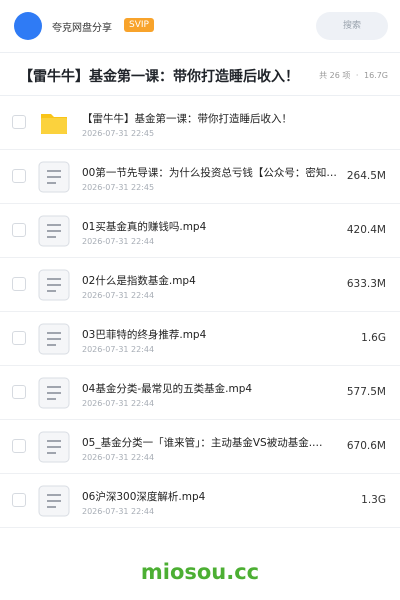 The image size is (400, 600). Describe the element at coordinates (211, 280) in the screenshot. I see `item-name: 02什么是指数基金.mp4` at that location.